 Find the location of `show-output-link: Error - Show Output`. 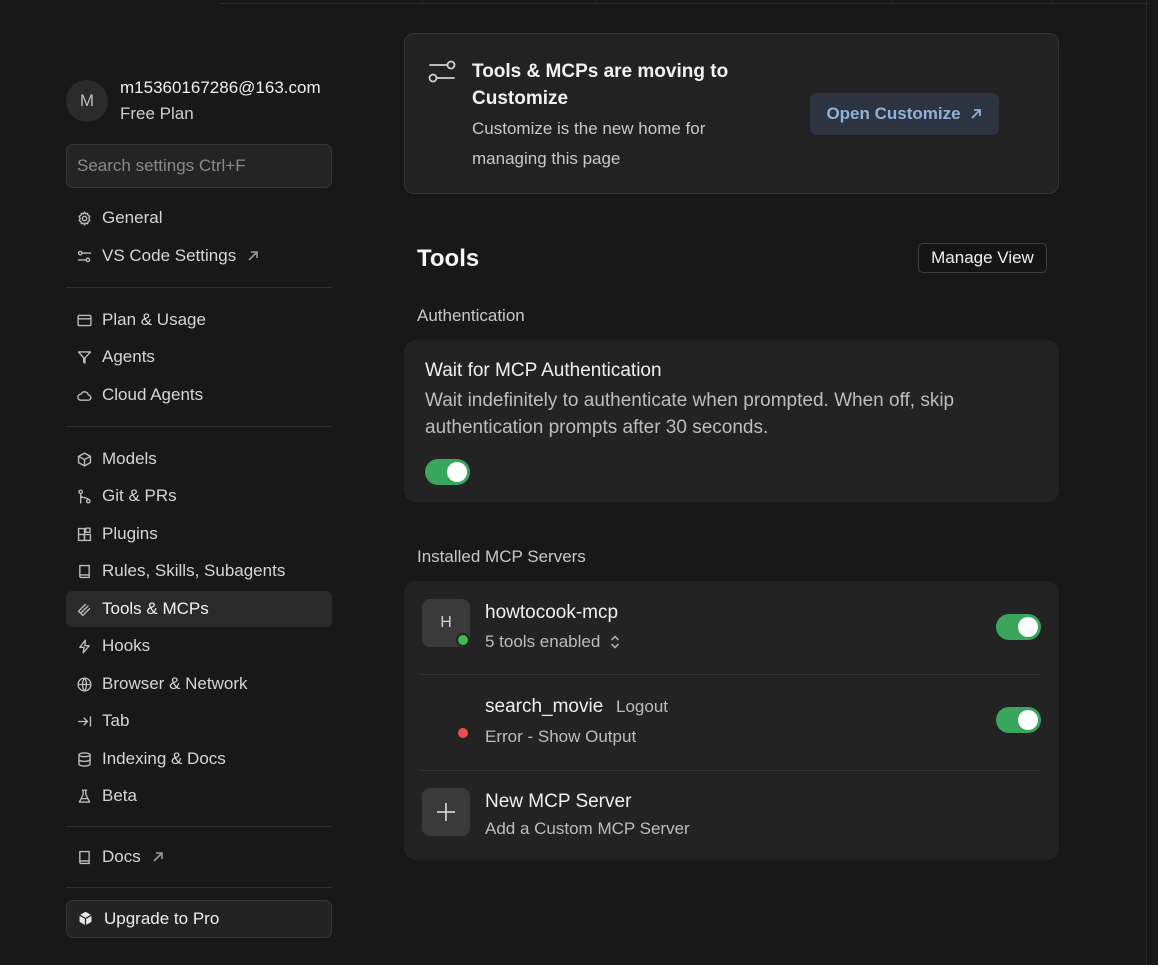

show-output-link: Error - Show Output is located at coordinates (560, 737).